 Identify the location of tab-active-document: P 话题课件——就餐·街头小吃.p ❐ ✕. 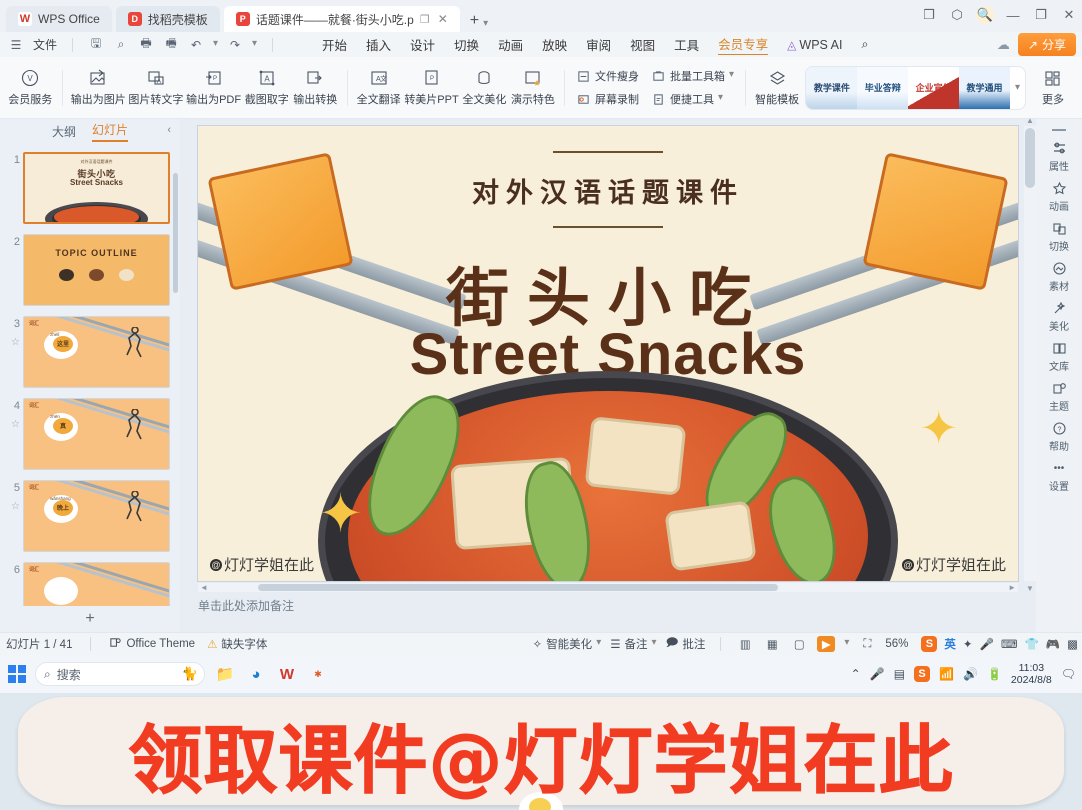
(341, 19).